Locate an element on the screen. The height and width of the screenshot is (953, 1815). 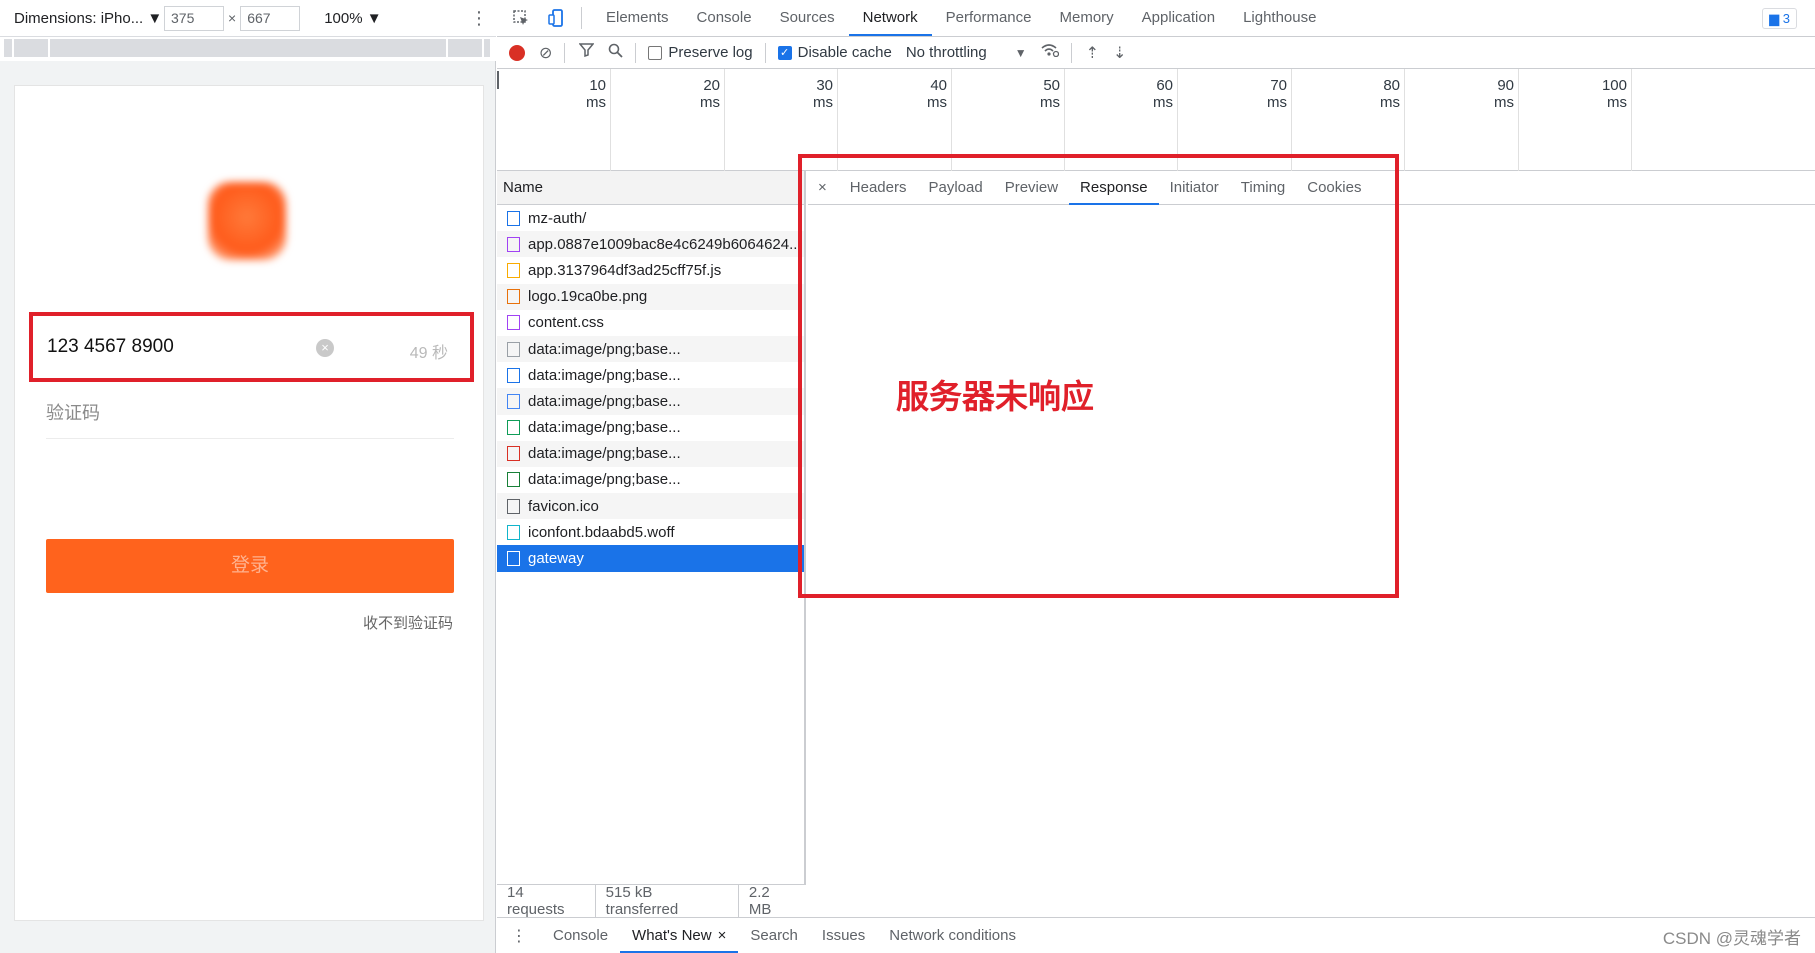
request-name: logo.19ca0be.png is located at coordinates (588, 297).